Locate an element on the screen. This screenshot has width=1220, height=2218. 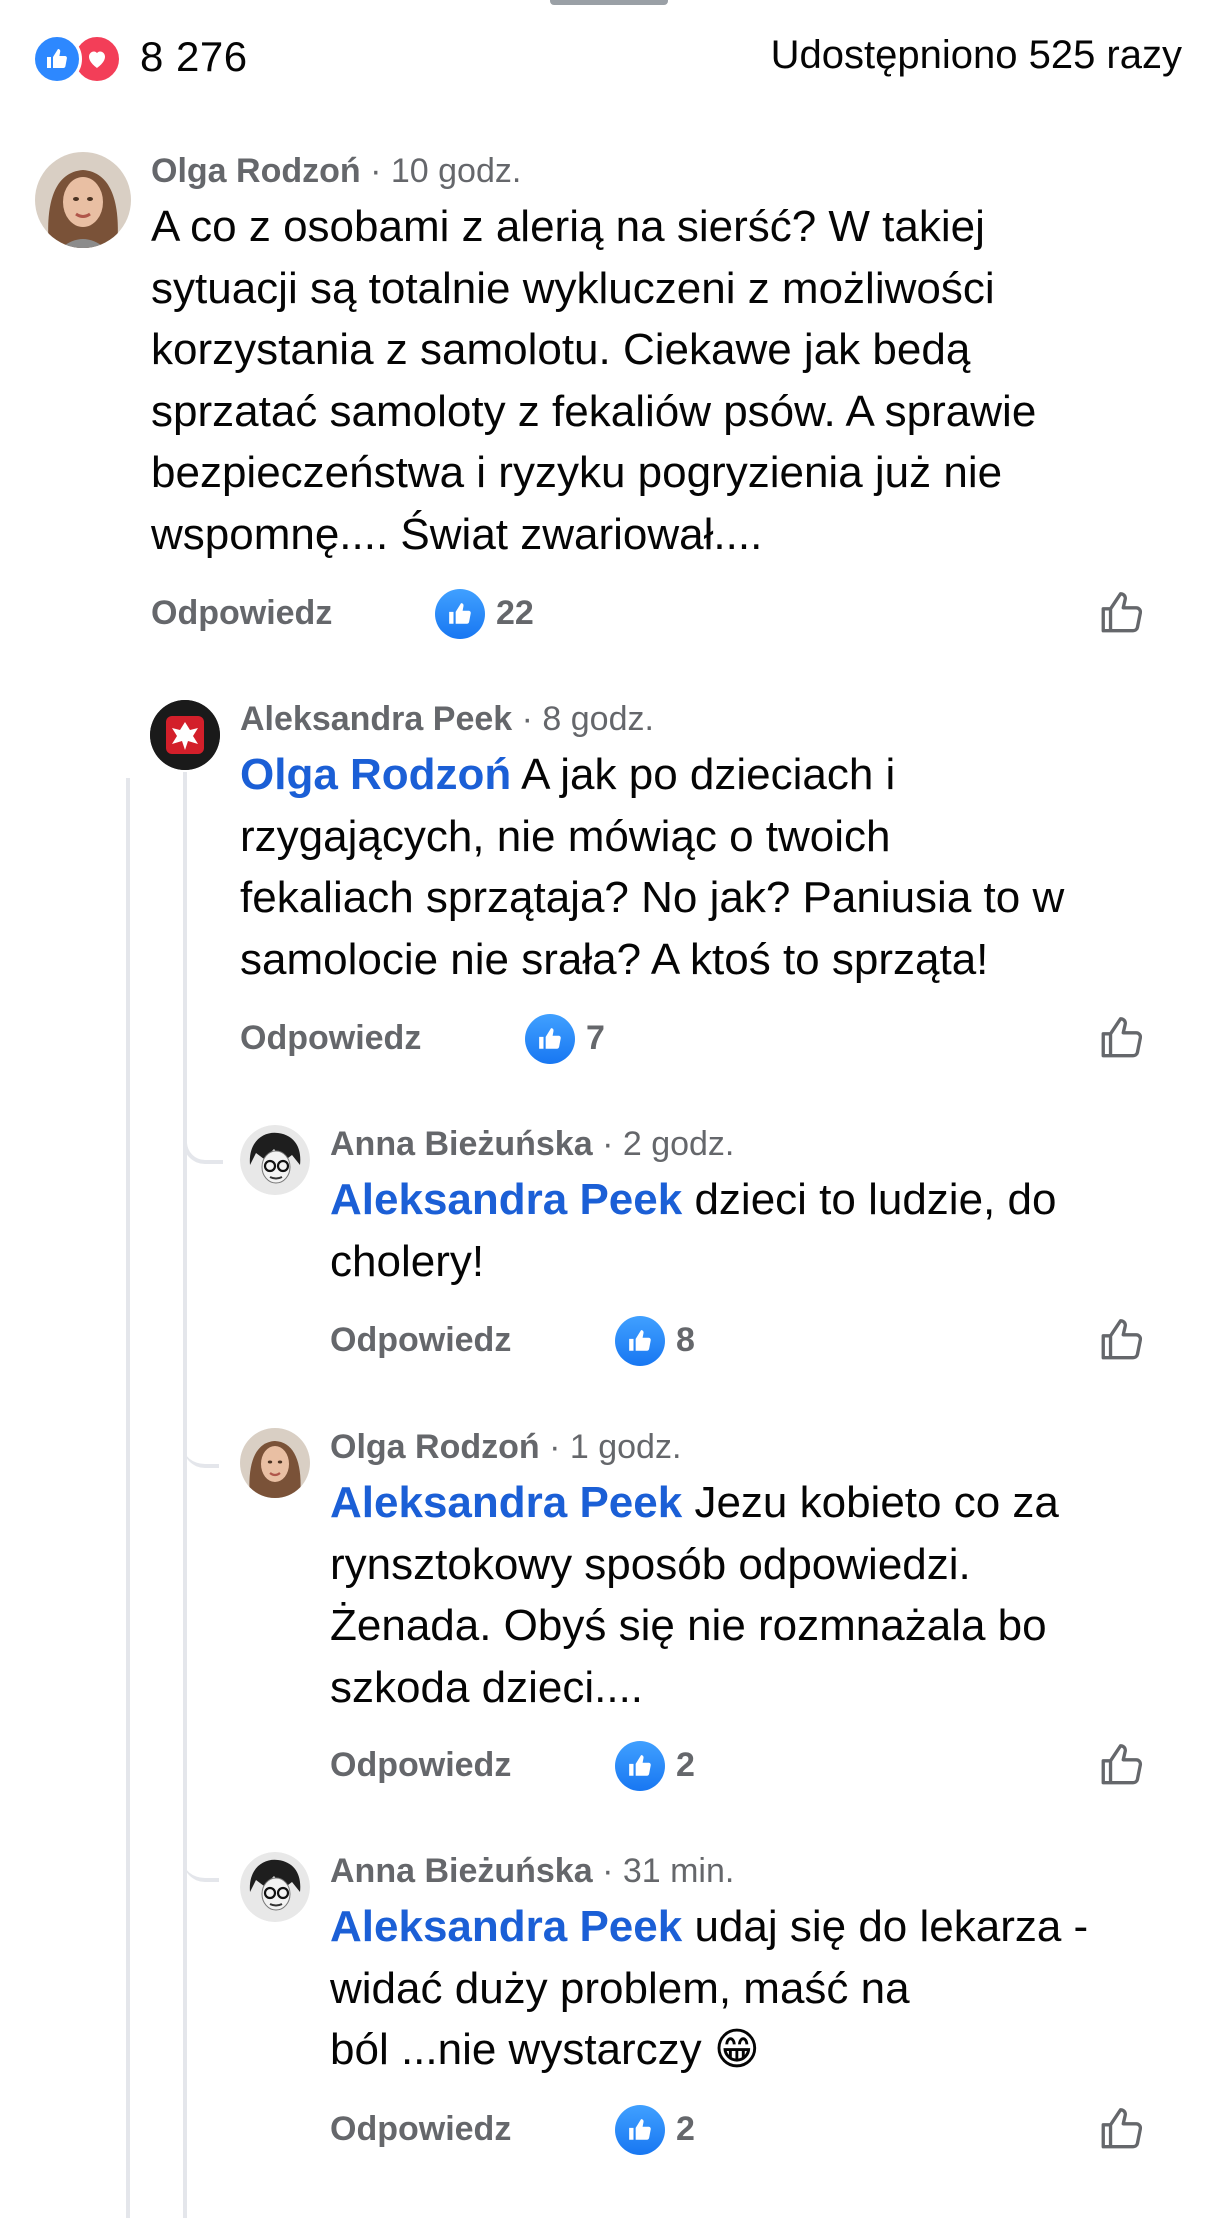
comment-line: cholery! is located at coordinates (407, 1261).